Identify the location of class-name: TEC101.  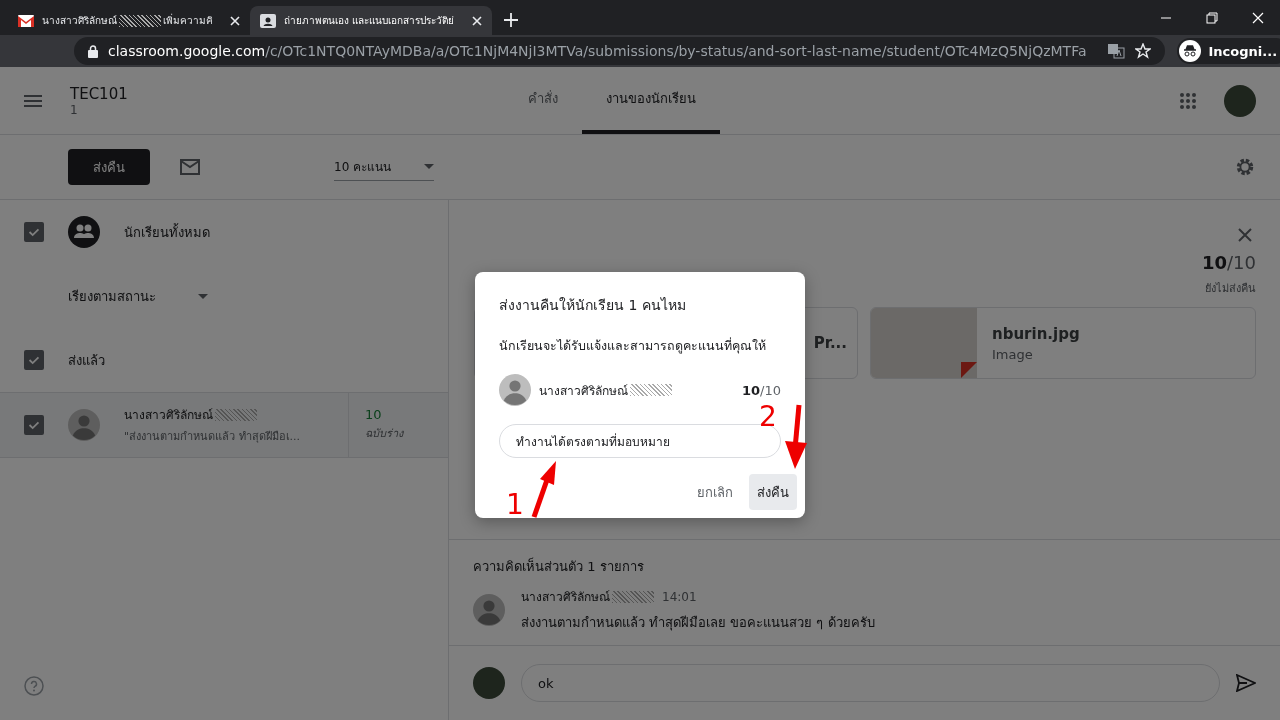
(140, 93).